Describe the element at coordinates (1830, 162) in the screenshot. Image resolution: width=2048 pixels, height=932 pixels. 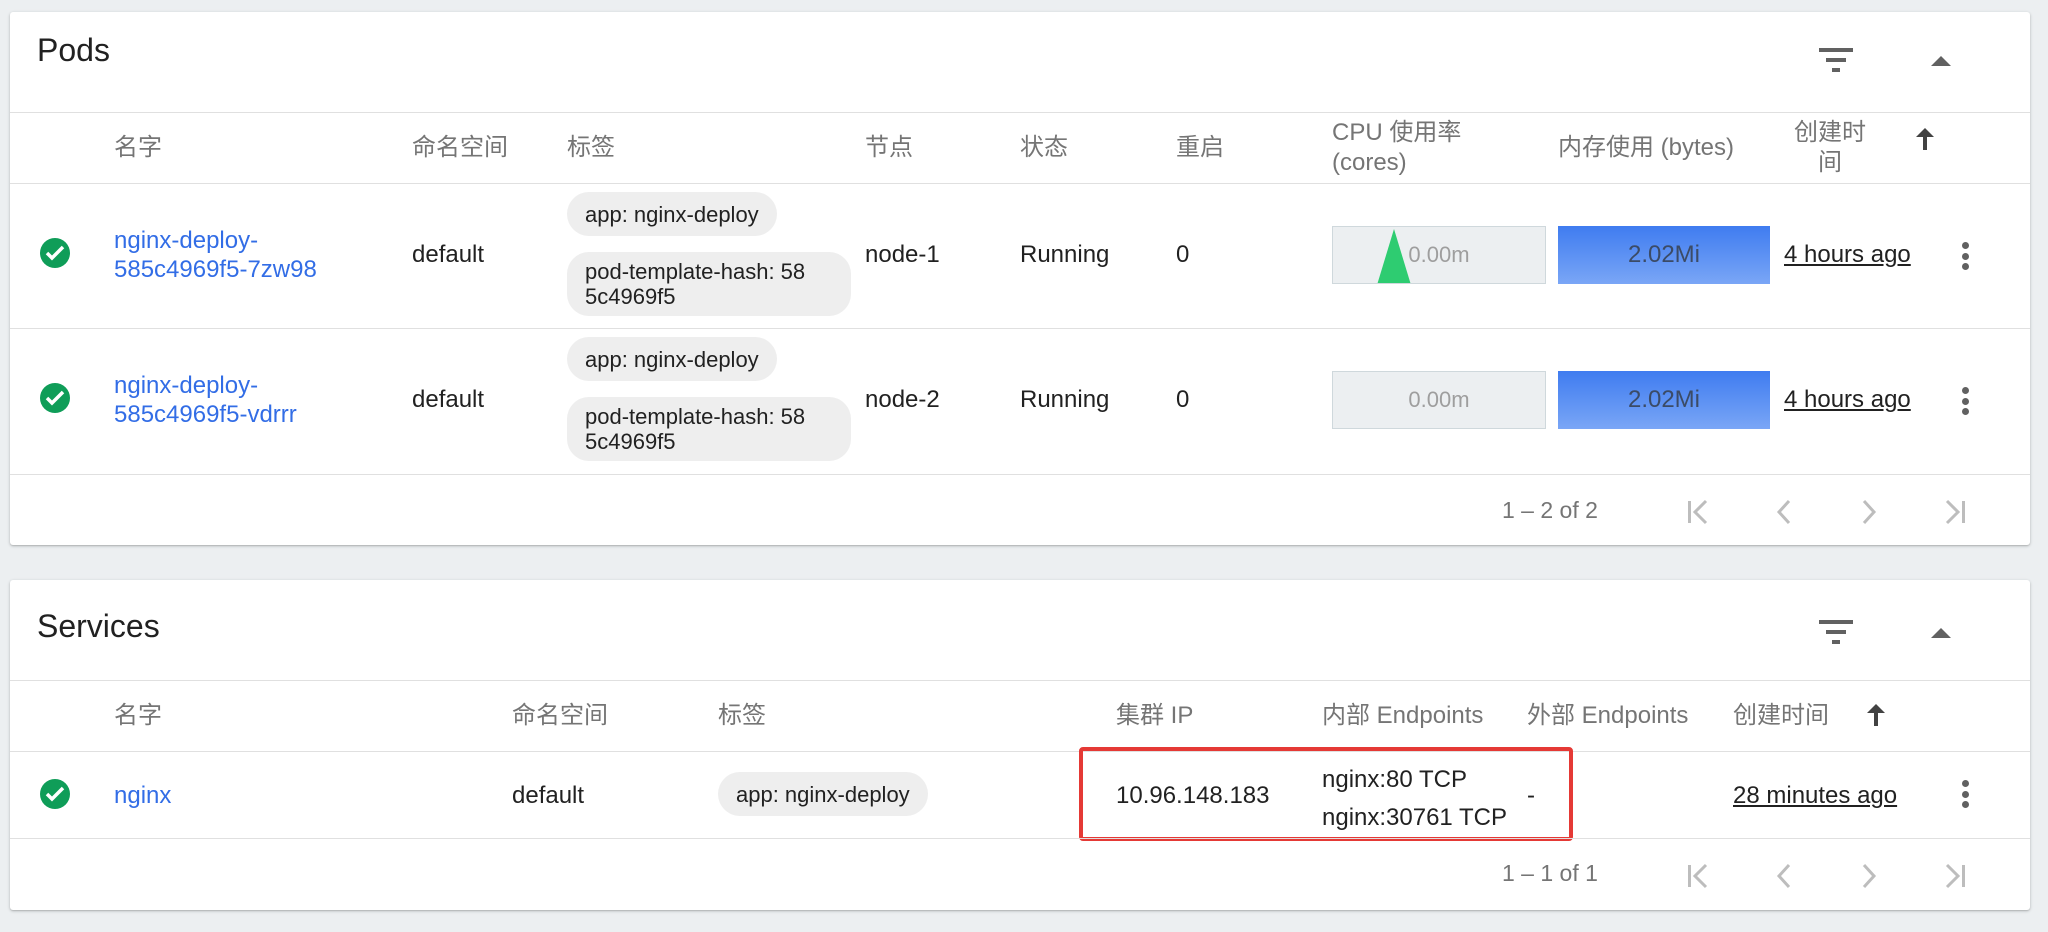
I see `col-created-line2: 间` at that location.